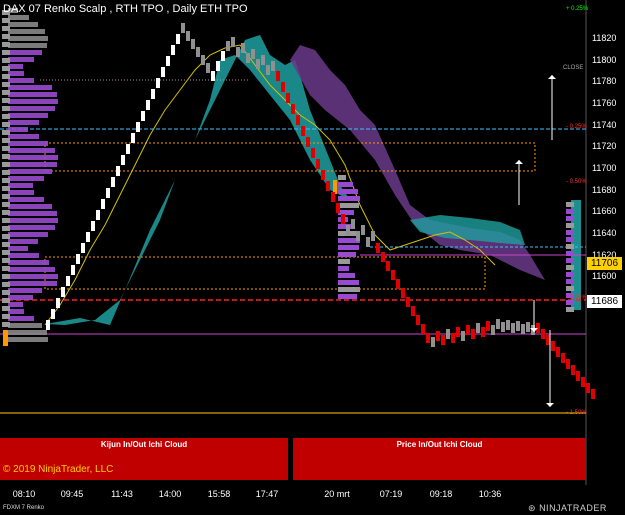  What do you see at coordinates (573, 68) in the screenshot?
I see `close-label: CLOSE` at bounding box center [573, 68].